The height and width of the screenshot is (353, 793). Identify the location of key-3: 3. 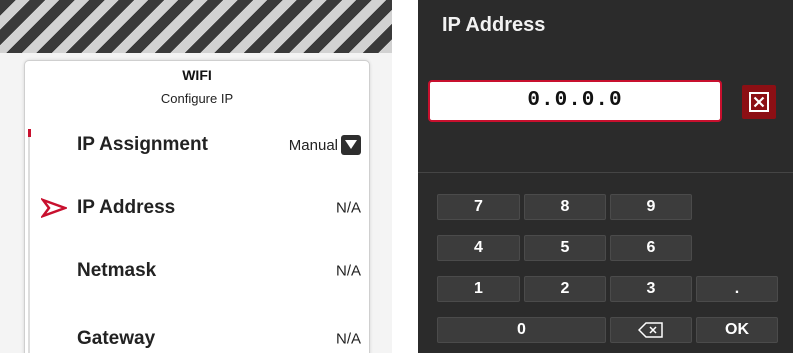
(651, 289).